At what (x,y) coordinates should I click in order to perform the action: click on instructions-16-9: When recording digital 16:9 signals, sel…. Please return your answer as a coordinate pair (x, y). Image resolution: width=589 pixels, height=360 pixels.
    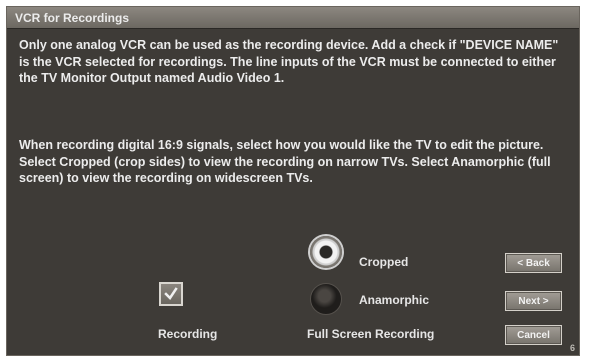
    Looking at the image, I should click on (285, 161).